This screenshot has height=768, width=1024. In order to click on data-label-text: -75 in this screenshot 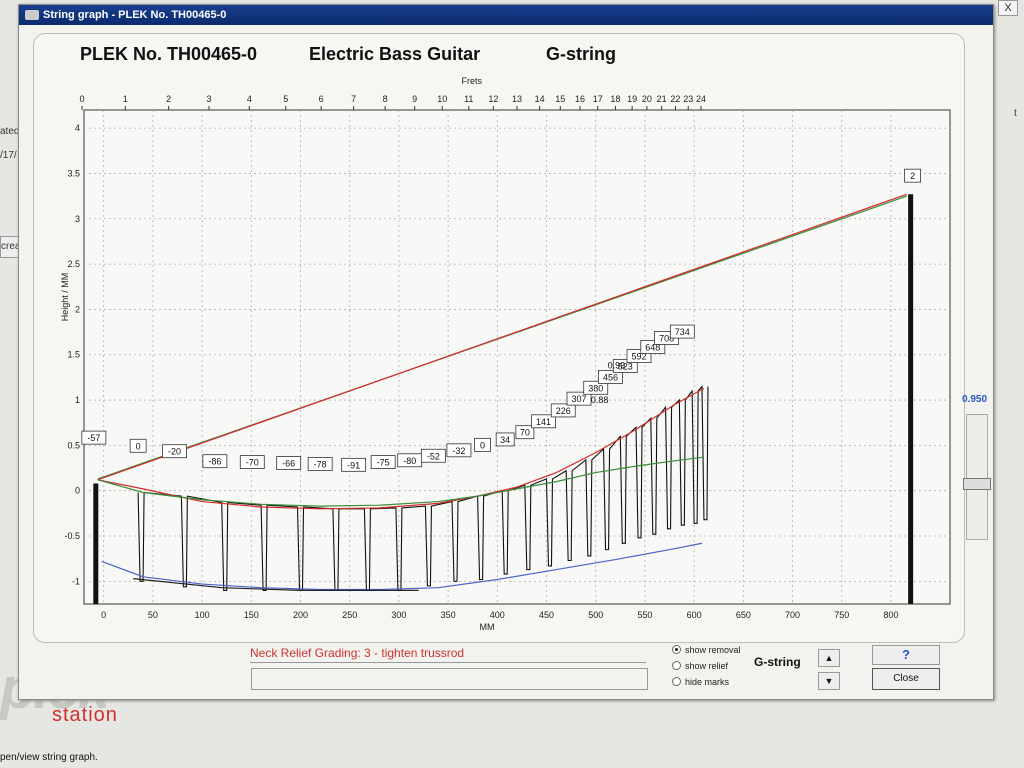, I will do `click(383, 463)`.